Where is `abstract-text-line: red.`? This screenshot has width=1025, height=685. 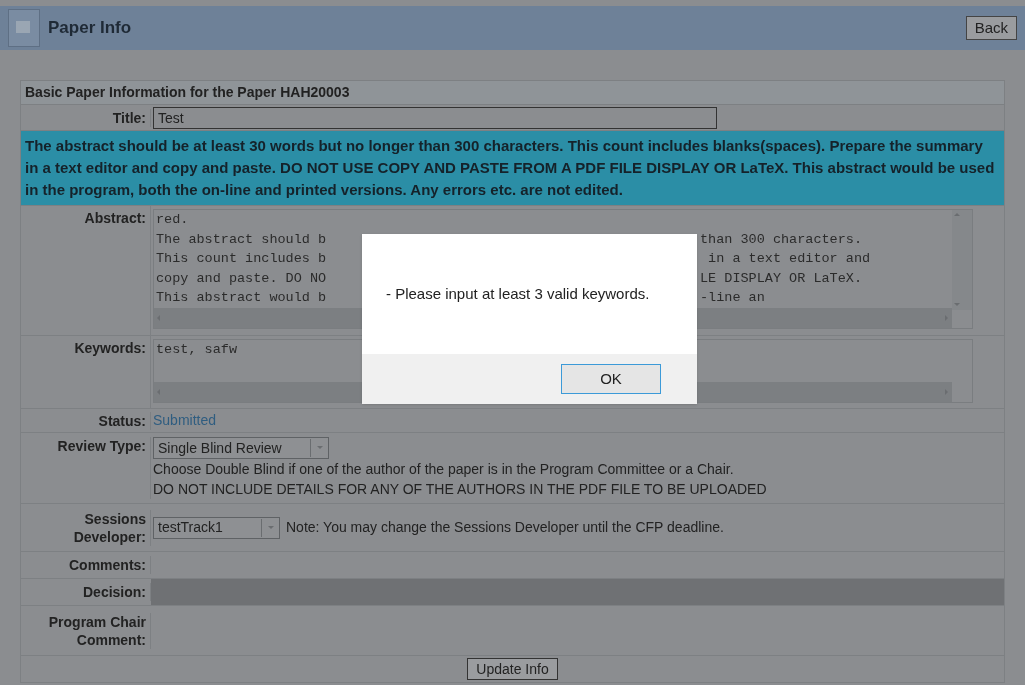
abstract-text-line: red. is located at coordinates (172, 220).